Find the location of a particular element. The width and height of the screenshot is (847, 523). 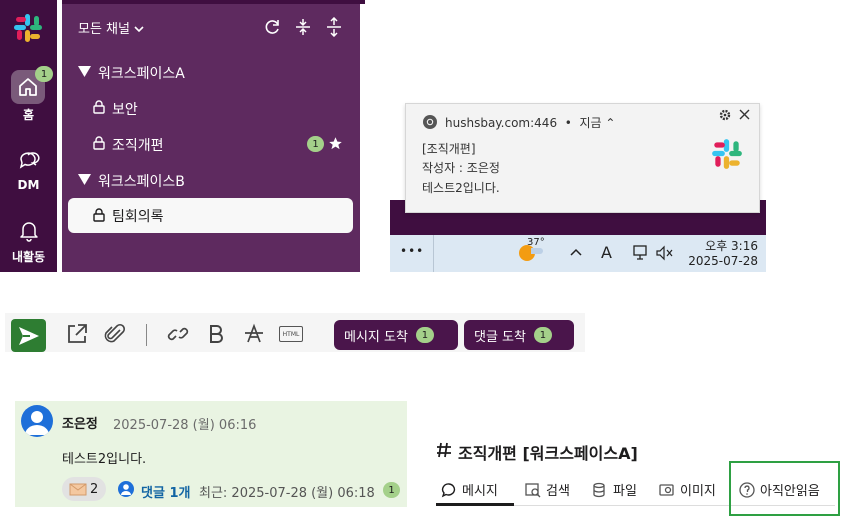

external-link-icon is located at coordinates (77, 334).